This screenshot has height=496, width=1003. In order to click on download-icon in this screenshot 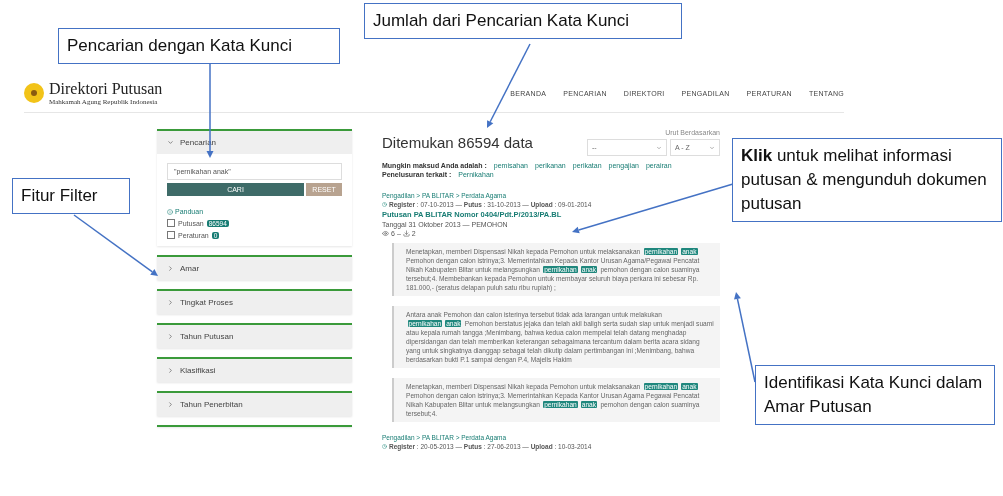, I will do `click(406, 233)`.